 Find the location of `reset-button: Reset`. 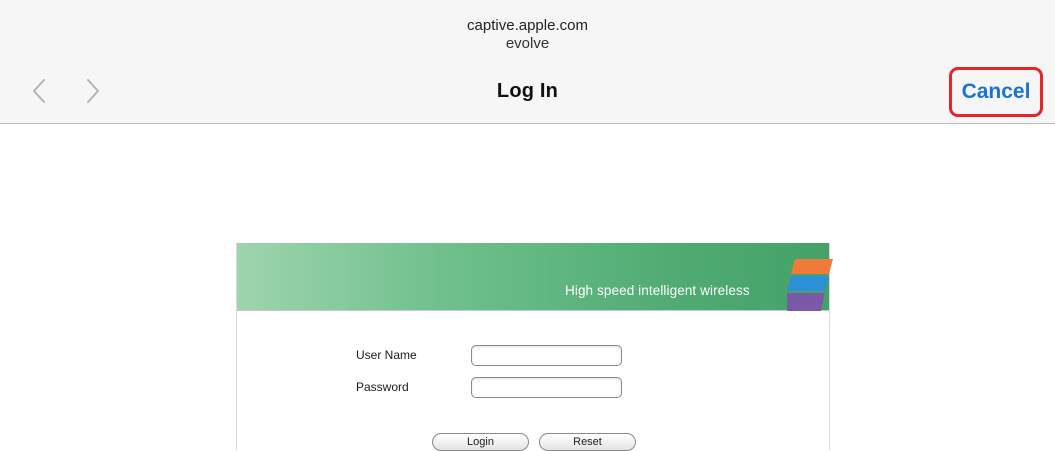

reset-button: Reset is located at coordinates (587, 442).